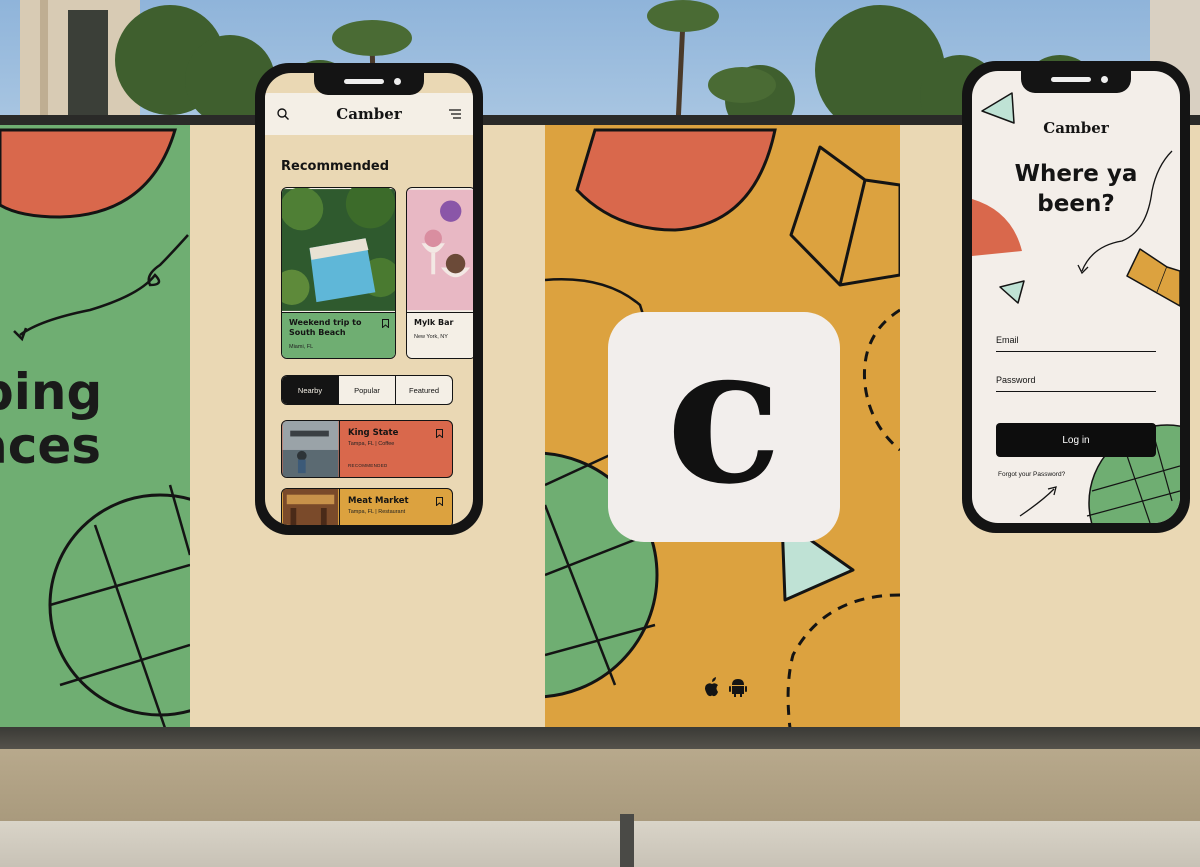  Describe the element at coordinates (51, 392) in the screenshot. I see `headline-line-1: ping` at that location.